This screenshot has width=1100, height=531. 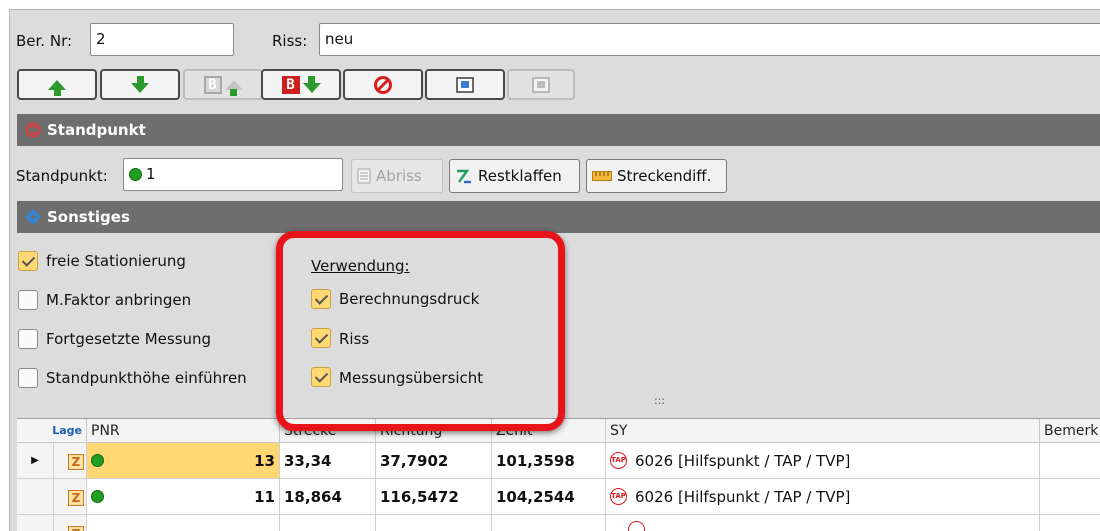 I want to click on highlight-frame, so click(x=420, y=331).